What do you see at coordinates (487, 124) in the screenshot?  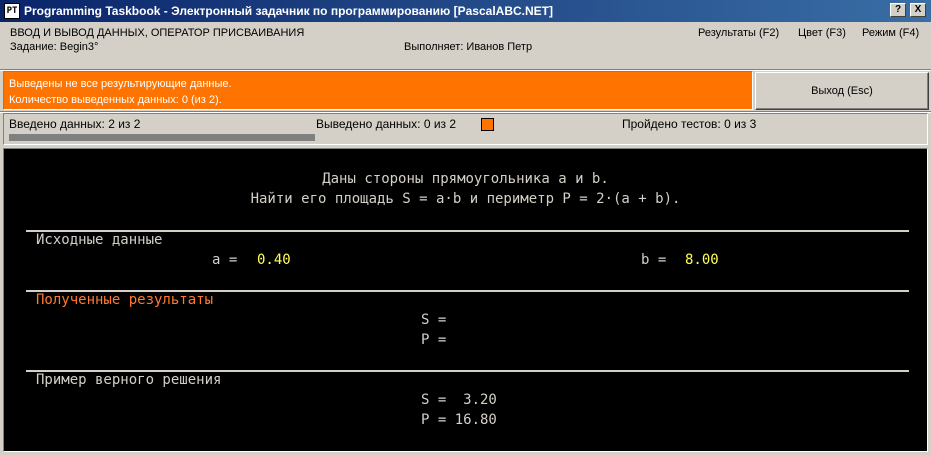 I see `output-status-indicator` at bounding box center [487, 124].